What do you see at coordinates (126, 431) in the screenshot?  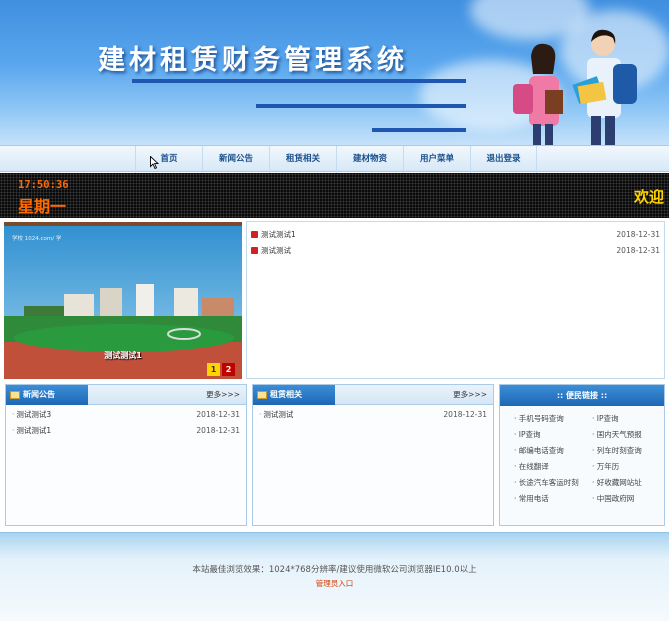 I see `list-item: · 测试测试1 2018-12-31` at bounding box center [126, 431].